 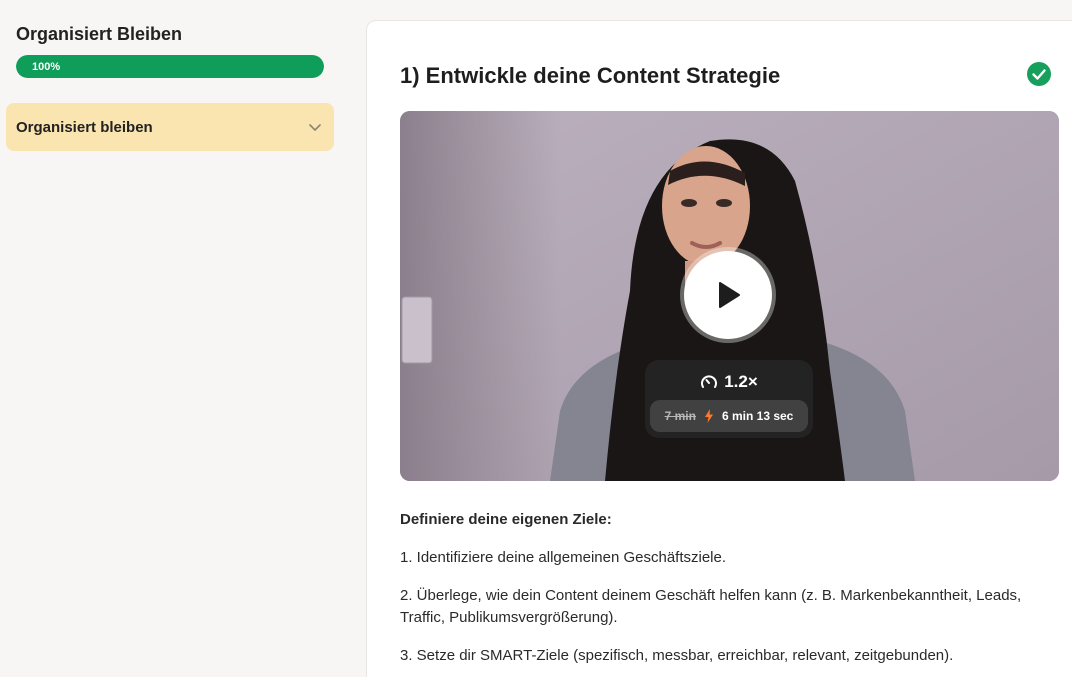 What do you see at coordinates (741, 381) in the screenshot?
I see `playback-speed: 1.2×` at bounding box center [741, 381].